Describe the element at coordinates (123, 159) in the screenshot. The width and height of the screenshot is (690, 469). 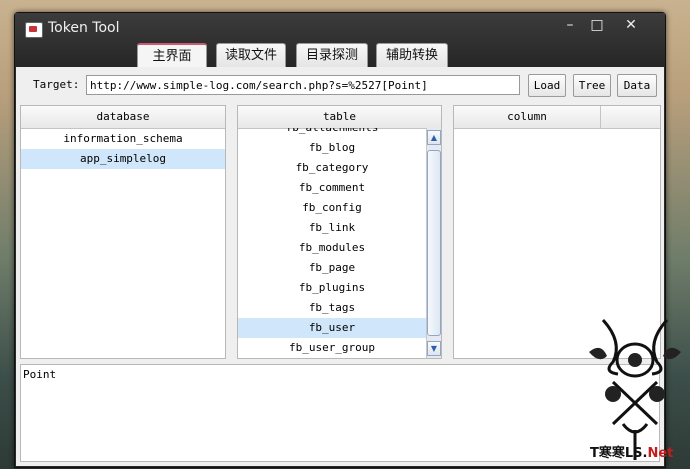
I see `database-item-app-simplelog: app_simplelog` at that location.